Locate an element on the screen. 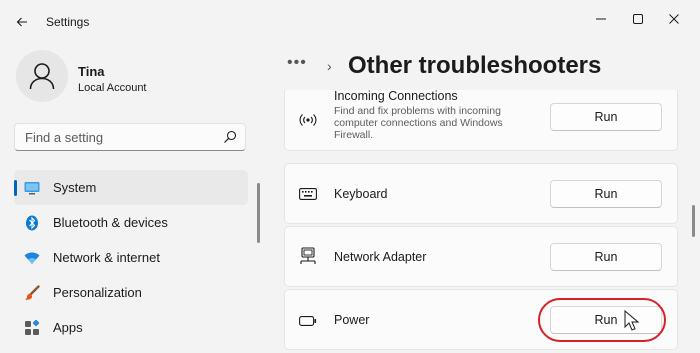 The image size is (700, 353). troubleshooter-title: Incoming Connections is located at coordinates (396, 96).